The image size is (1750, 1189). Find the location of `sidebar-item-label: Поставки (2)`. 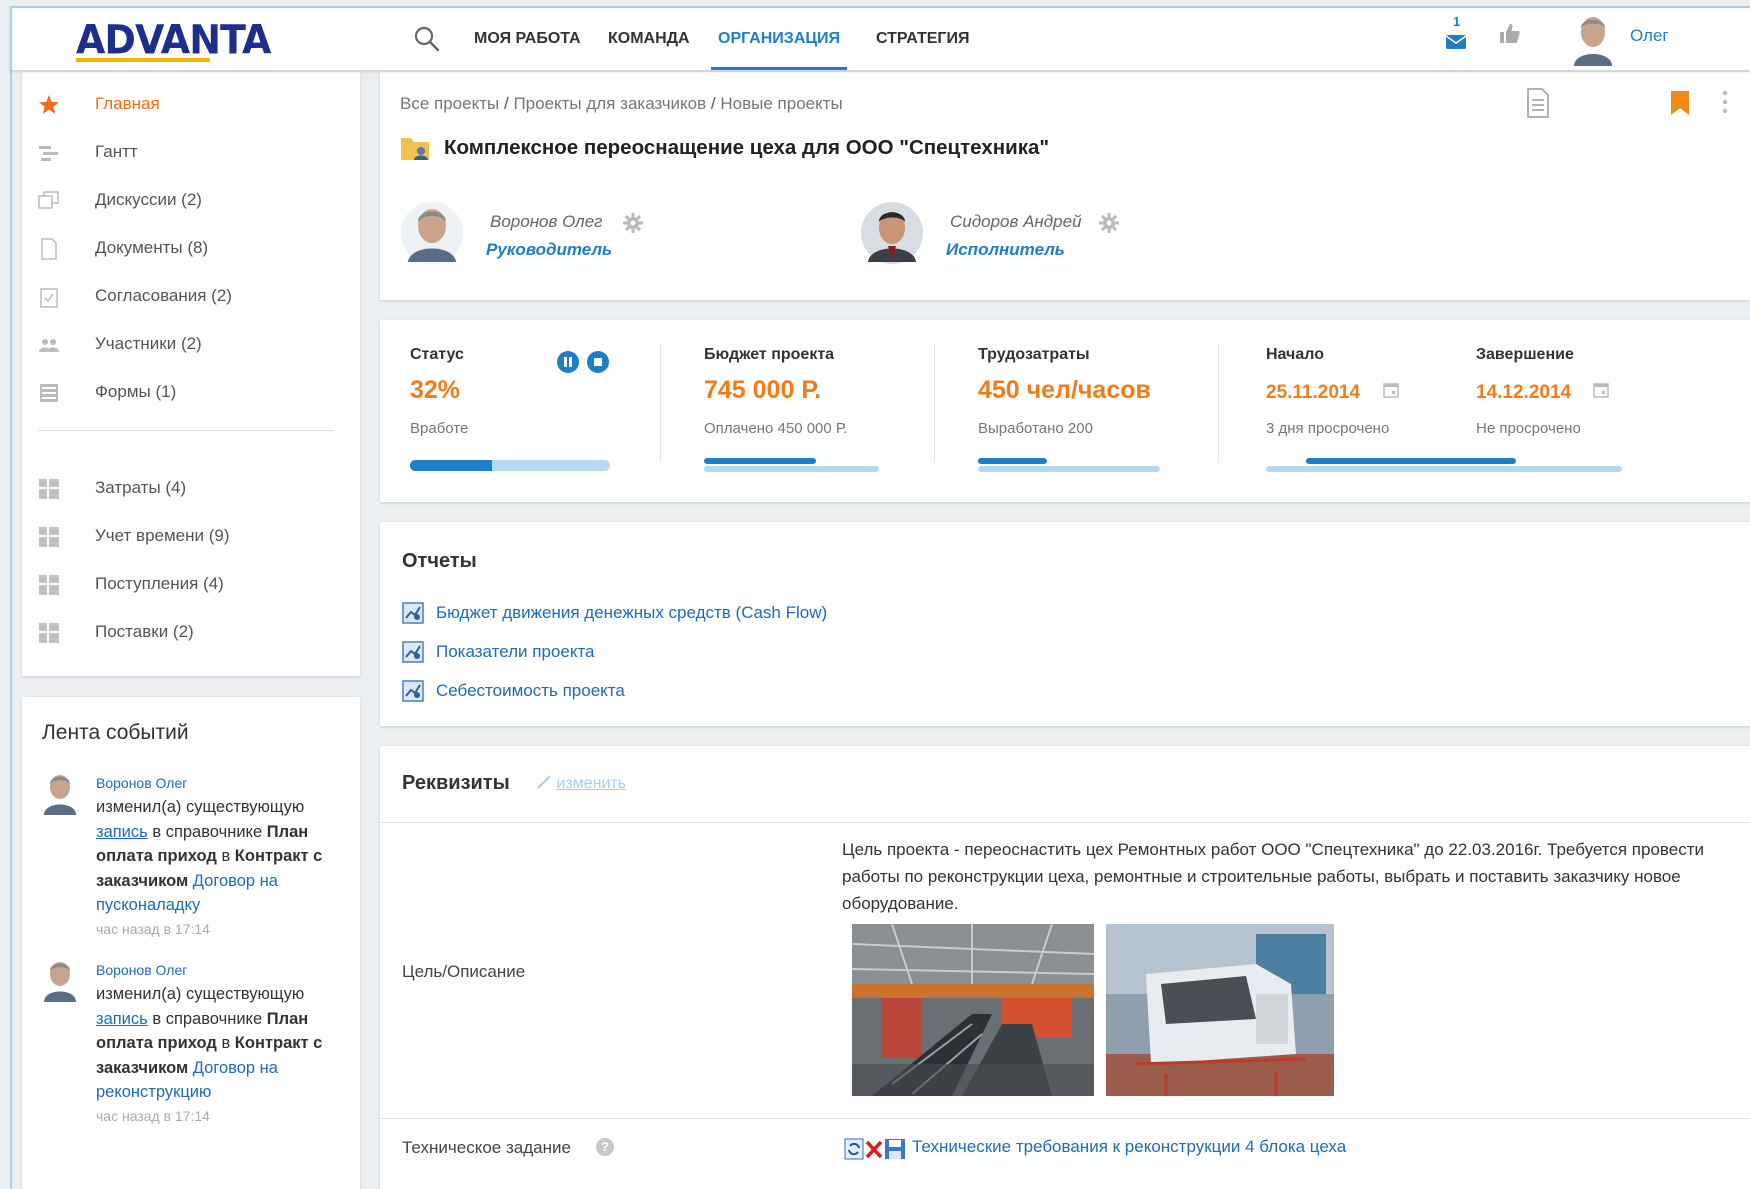

sidebar-item-label: Поставки (2) is located at coordinates (144, 631).